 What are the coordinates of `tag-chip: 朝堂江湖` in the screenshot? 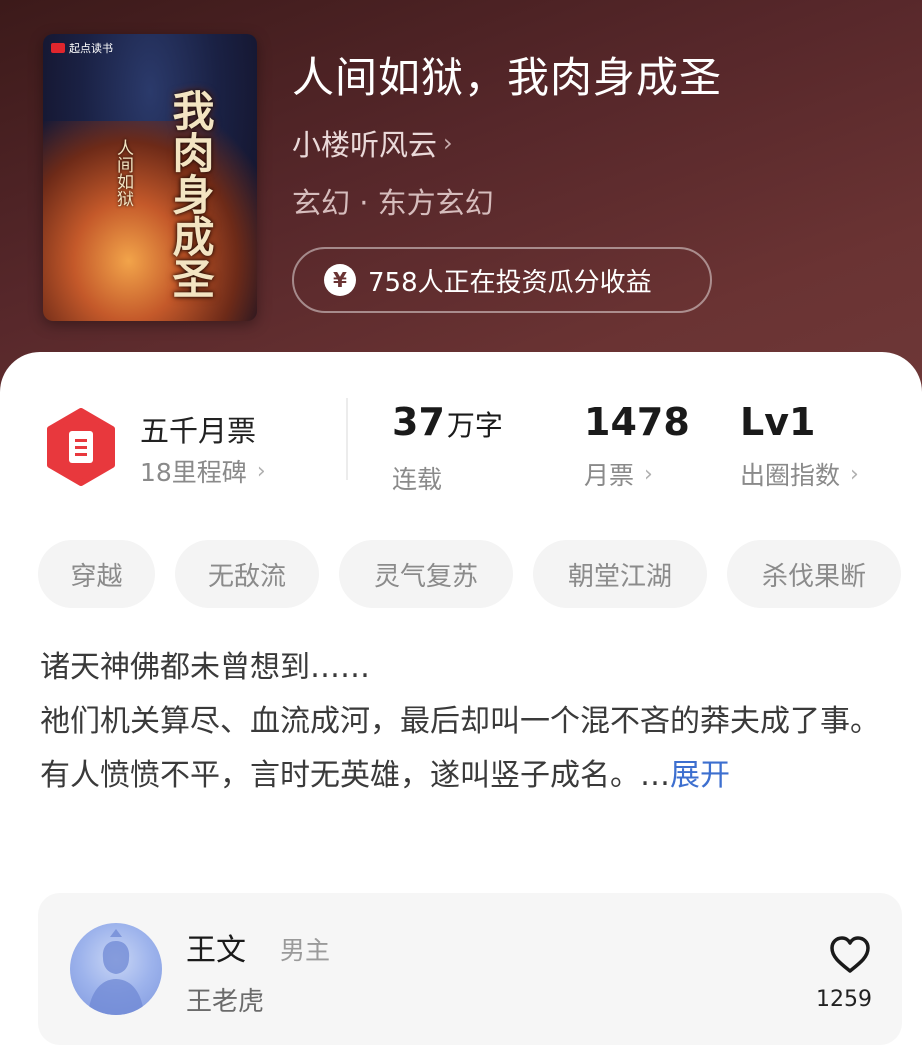 It's located at (620, 574).